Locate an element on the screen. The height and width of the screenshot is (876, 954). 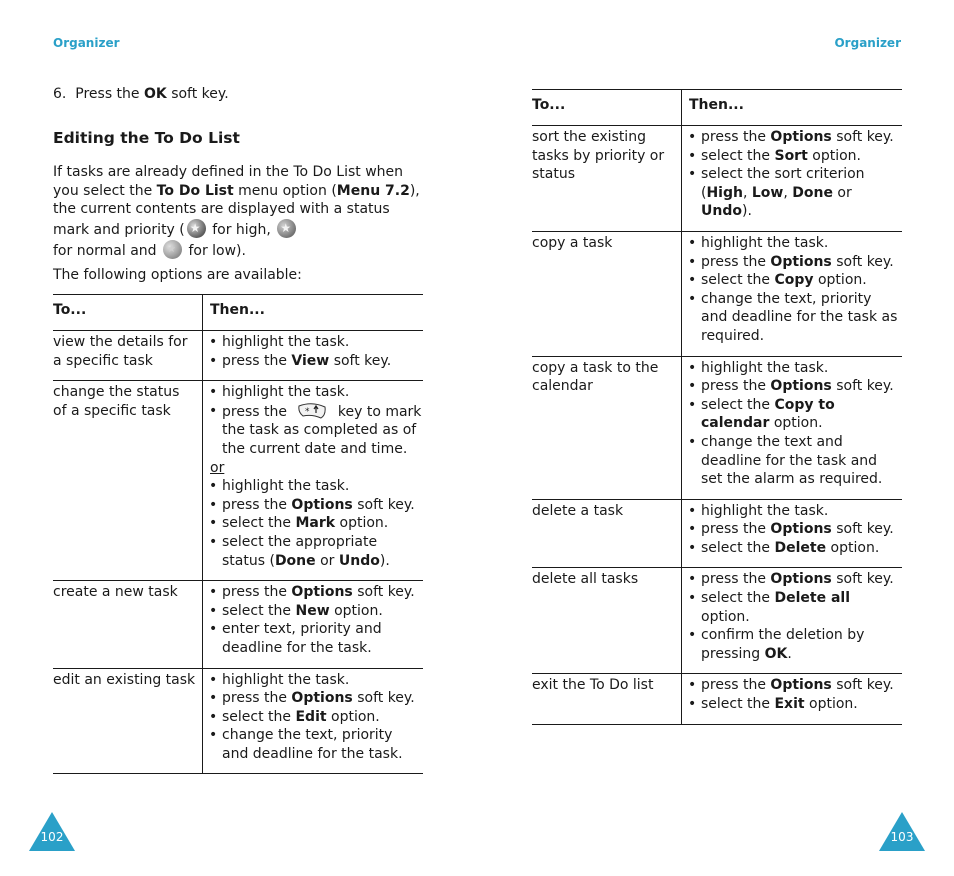
bold-term: Edit is located at coordinates (311, 716).